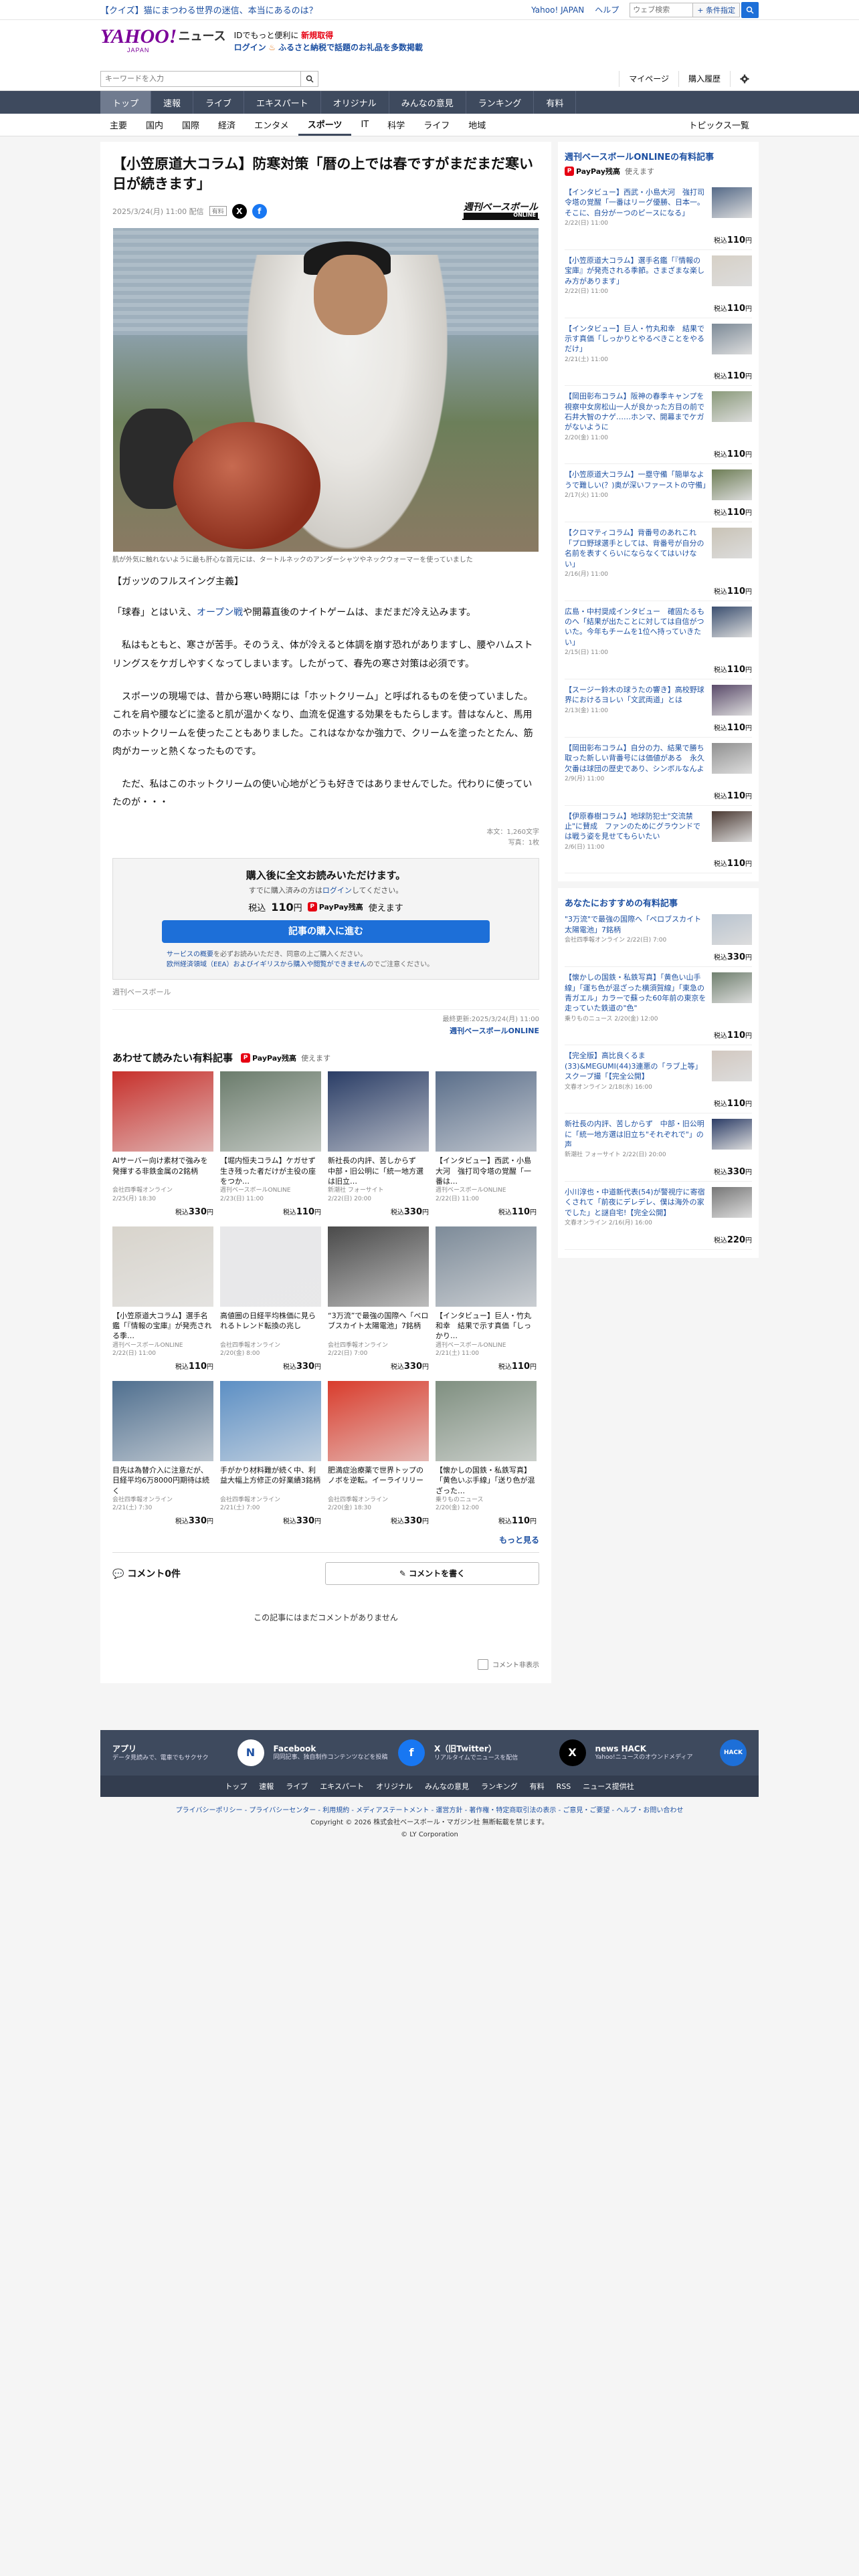 This screenshot has height=2576, width=859. I want to click on sidebar-item-title: 【小笠原道大コラム】一塁守備「簡単なようで難しい(？)奥が深いファーストの守備」, so click(638, 479).